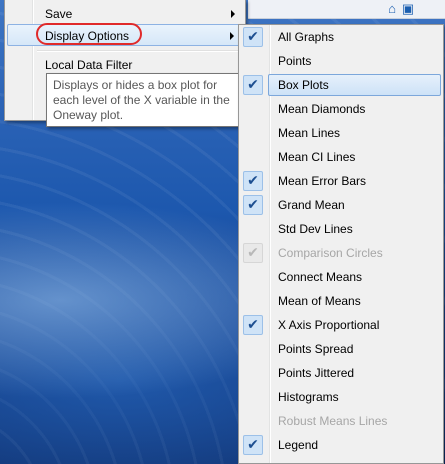  I want to click on submenu-item-mean-of-means: Mean of Means, so click(341, 301).